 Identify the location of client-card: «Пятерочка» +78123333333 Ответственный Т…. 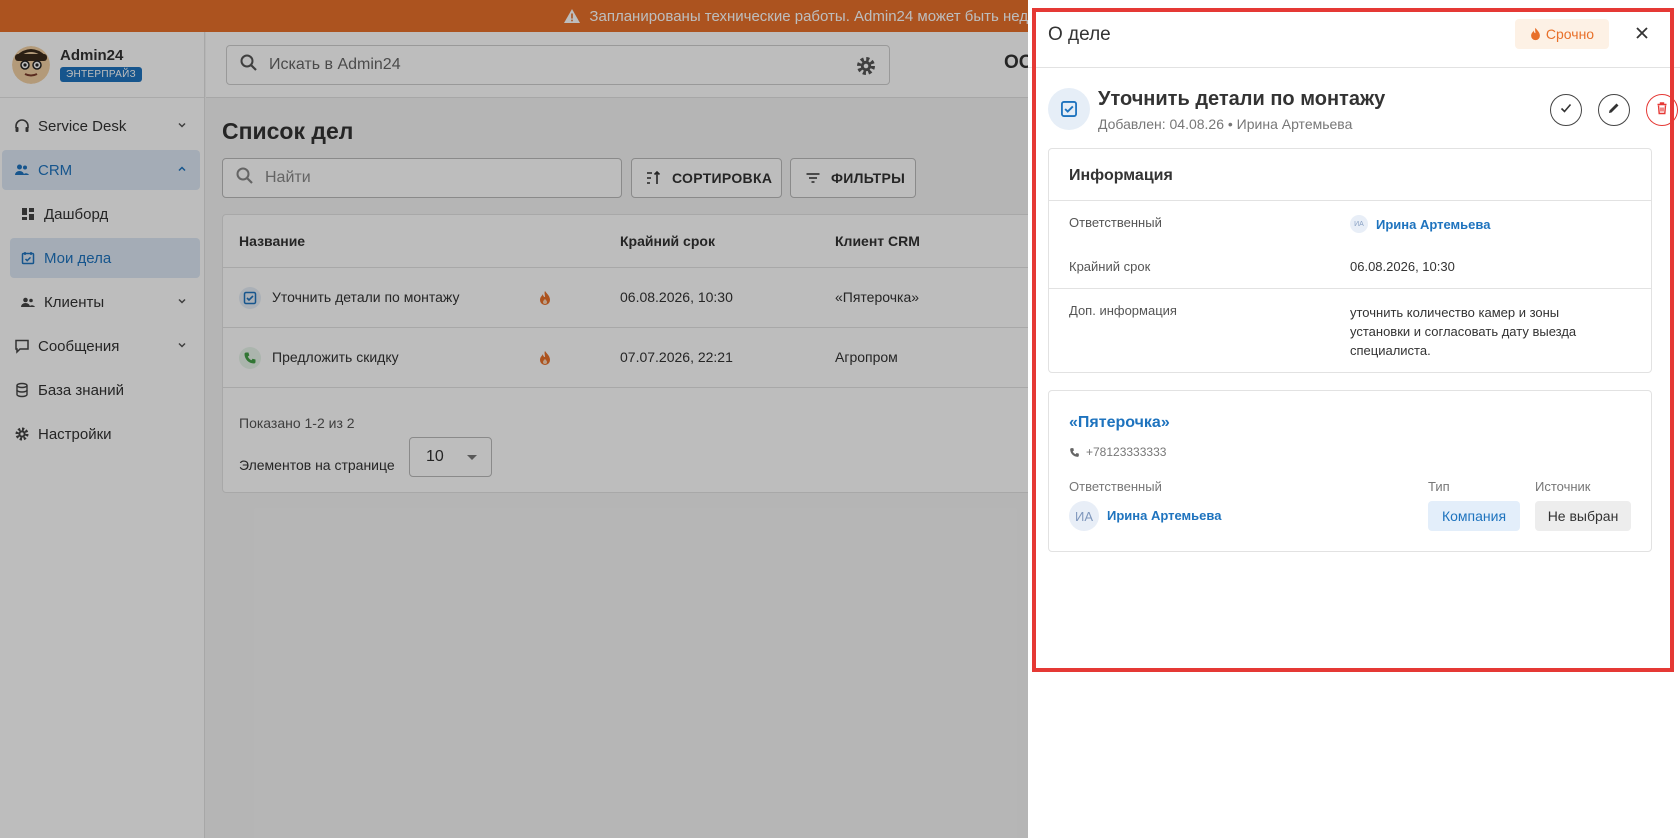
(1350, 471).